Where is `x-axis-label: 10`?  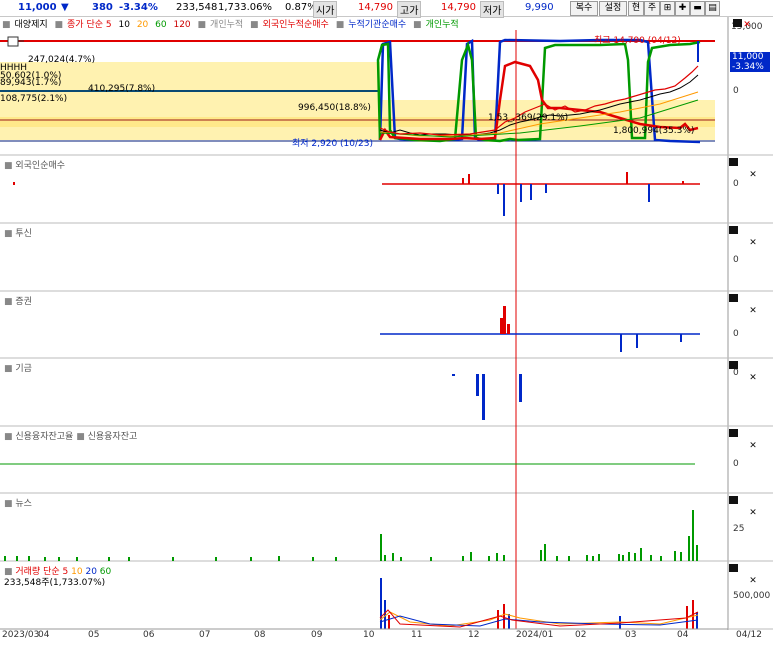 x-axis-label: 10 is located at coordinates (369, 635).